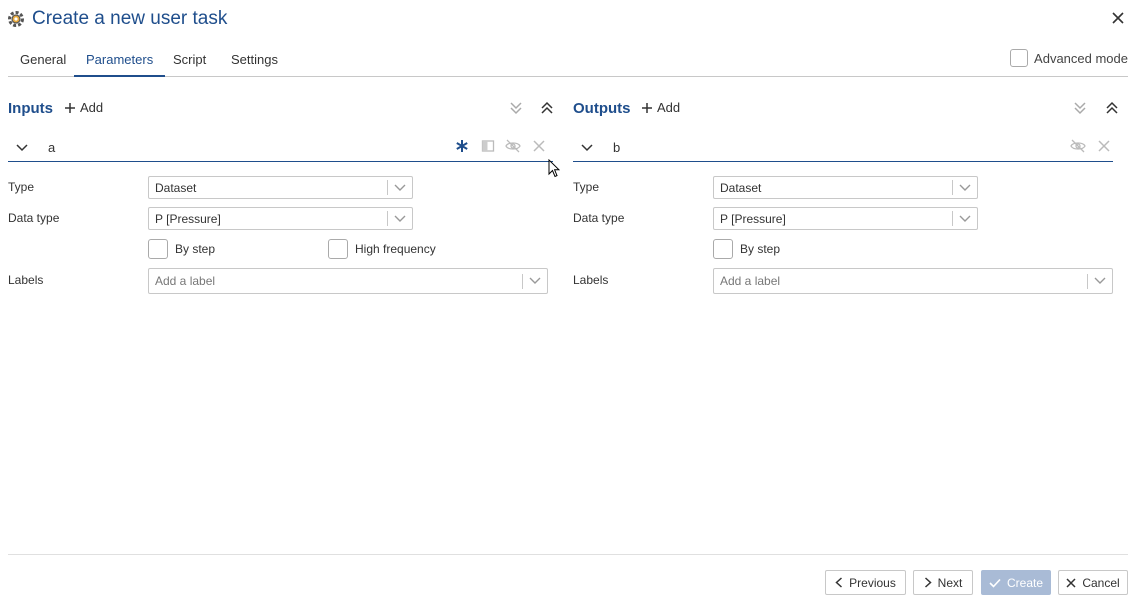 Image resolution: width=1136 pixels, height=606 pixels. I want to click on create-button: Create, so click(1016, 582).